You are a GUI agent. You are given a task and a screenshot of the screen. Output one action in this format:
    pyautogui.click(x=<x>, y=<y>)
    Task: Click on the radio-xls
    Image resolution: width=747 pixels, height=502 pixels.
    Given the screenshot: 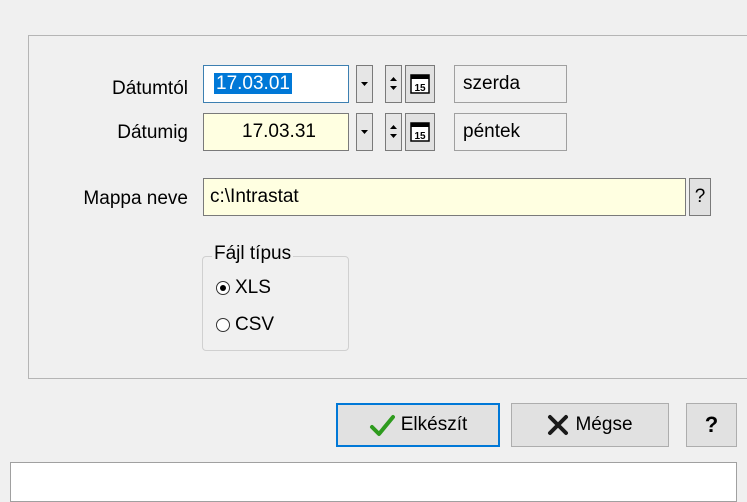 What is the action you would take?
    pyautogui.click(x=223, y=288)
    